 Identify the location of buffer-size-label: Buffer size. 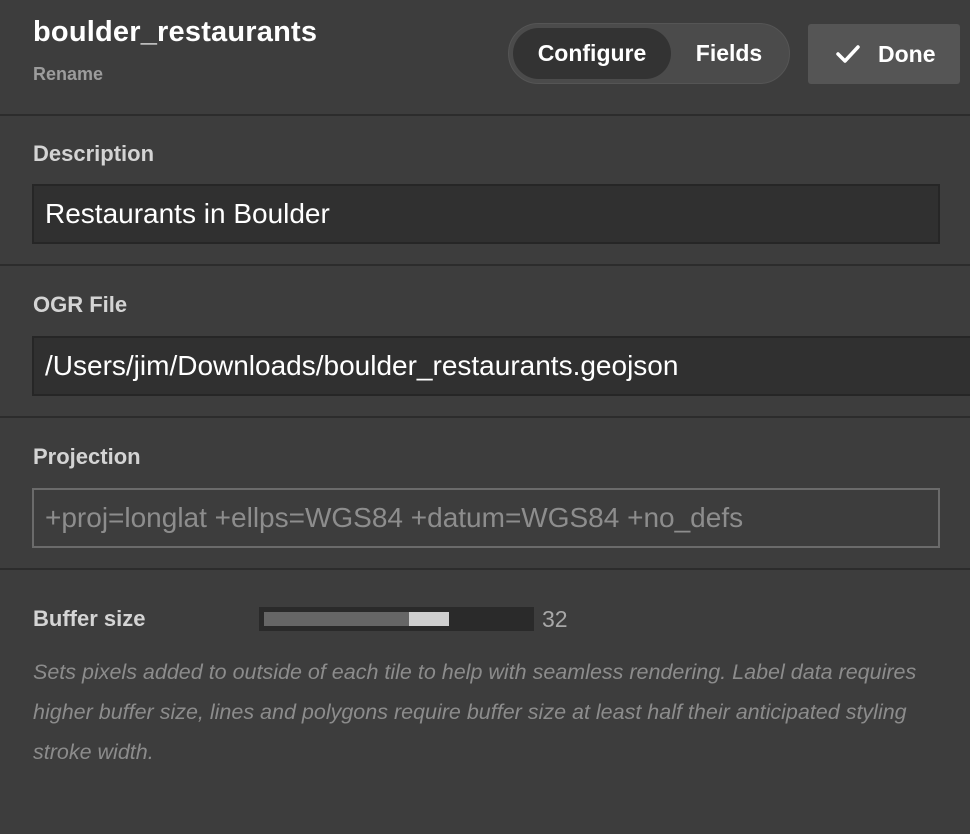
(89, 618).